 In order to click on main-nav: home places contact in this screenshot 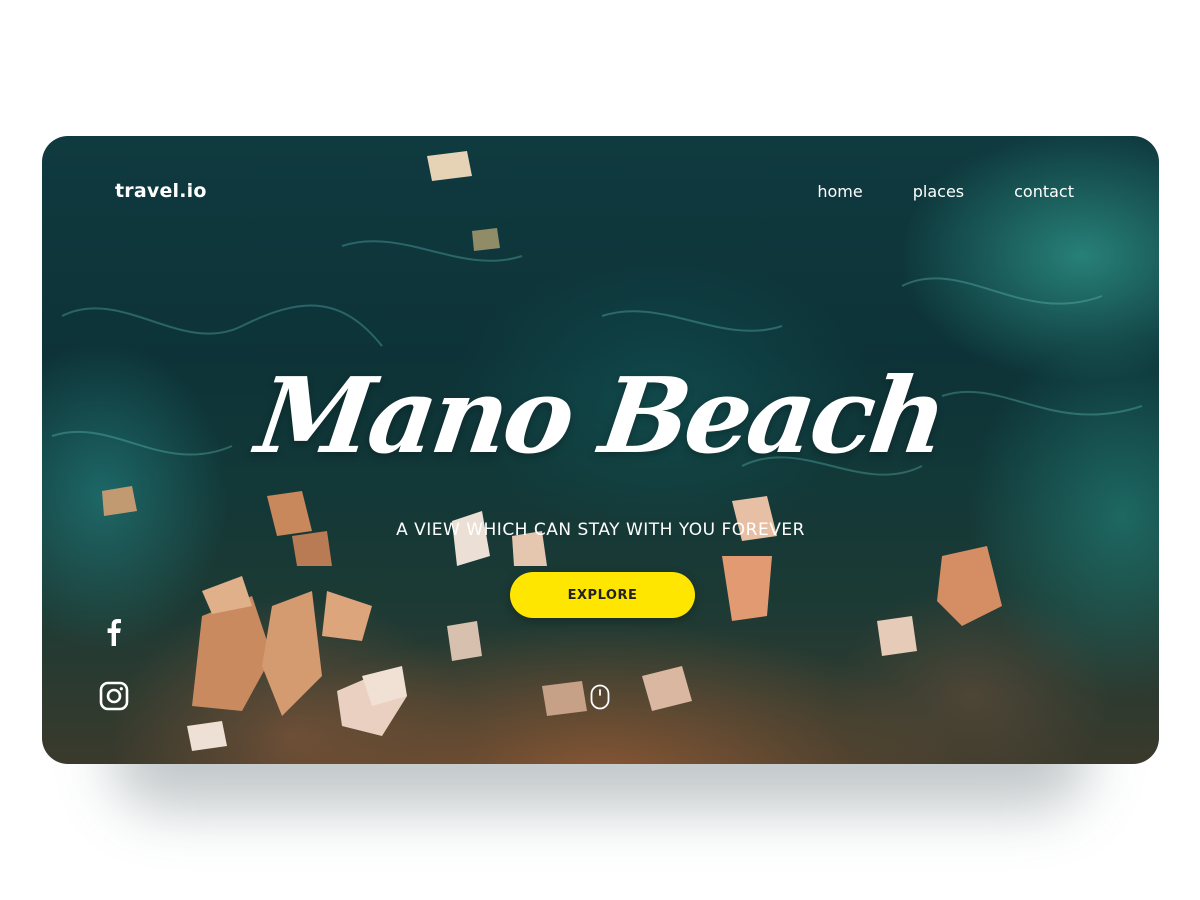, I will do `click(920, 191)`.